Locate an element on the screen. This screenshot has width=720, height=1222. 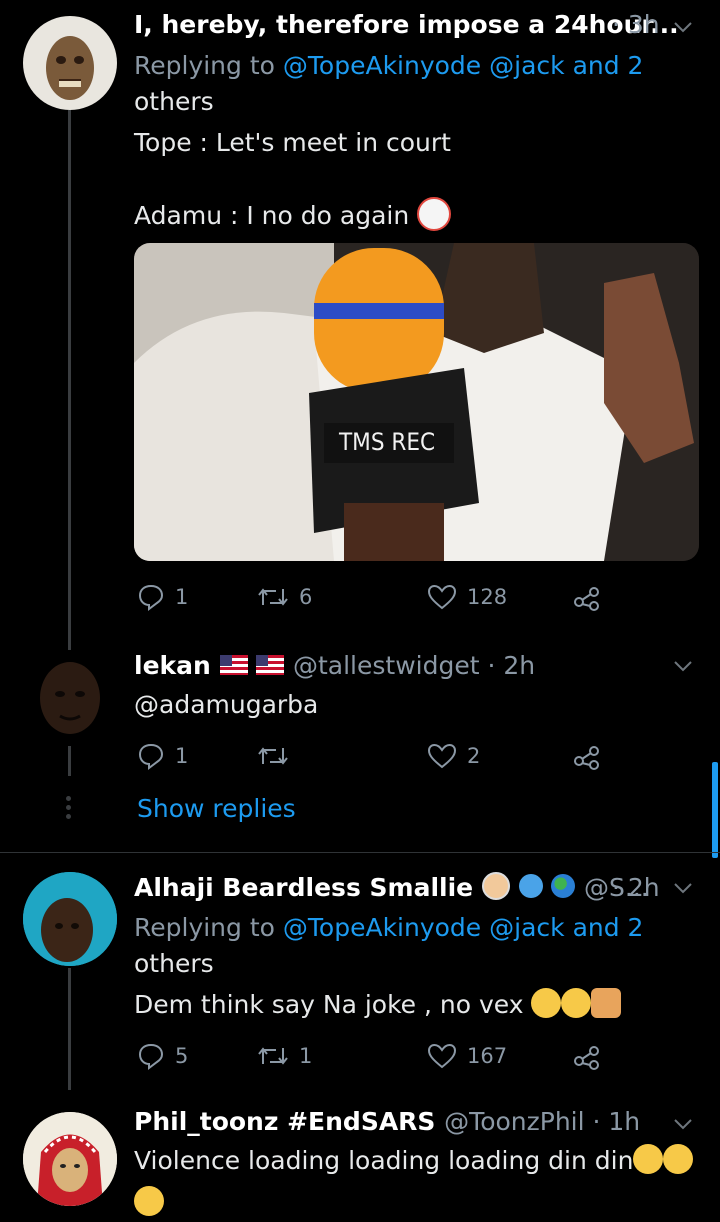
show-replies-link: Show replies is located at coordinates (216, 808).